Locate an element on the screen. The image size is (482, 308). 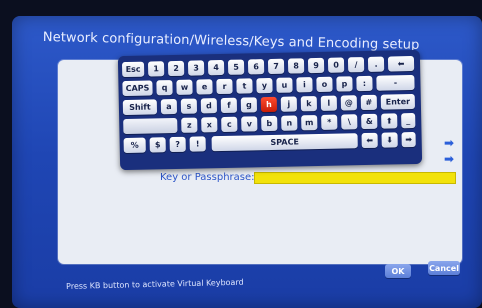
key-q: q is located at coordinates (164, 88).